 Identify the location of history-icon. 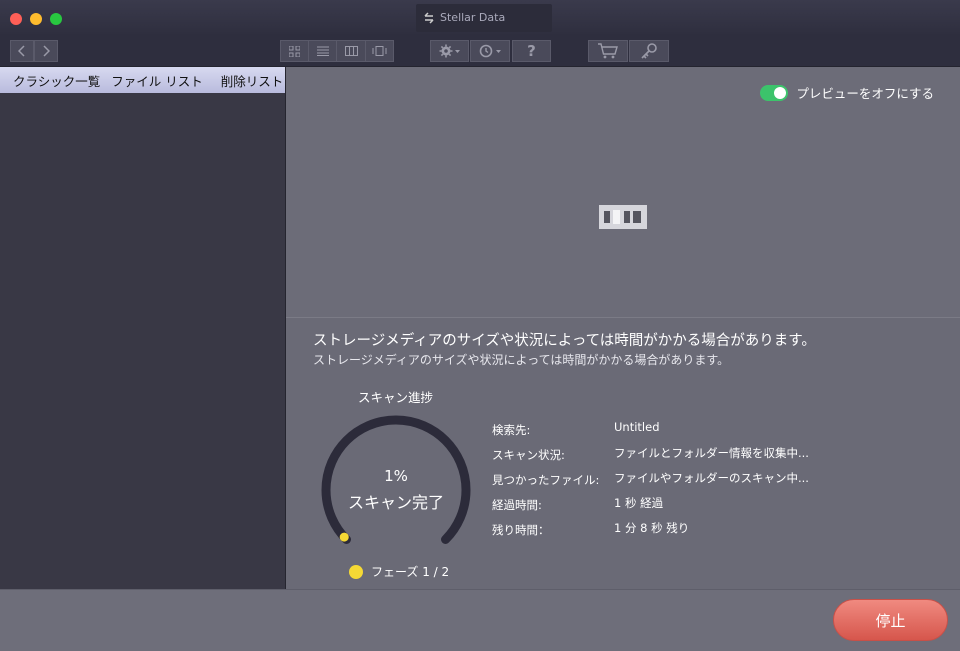
(490, 51).